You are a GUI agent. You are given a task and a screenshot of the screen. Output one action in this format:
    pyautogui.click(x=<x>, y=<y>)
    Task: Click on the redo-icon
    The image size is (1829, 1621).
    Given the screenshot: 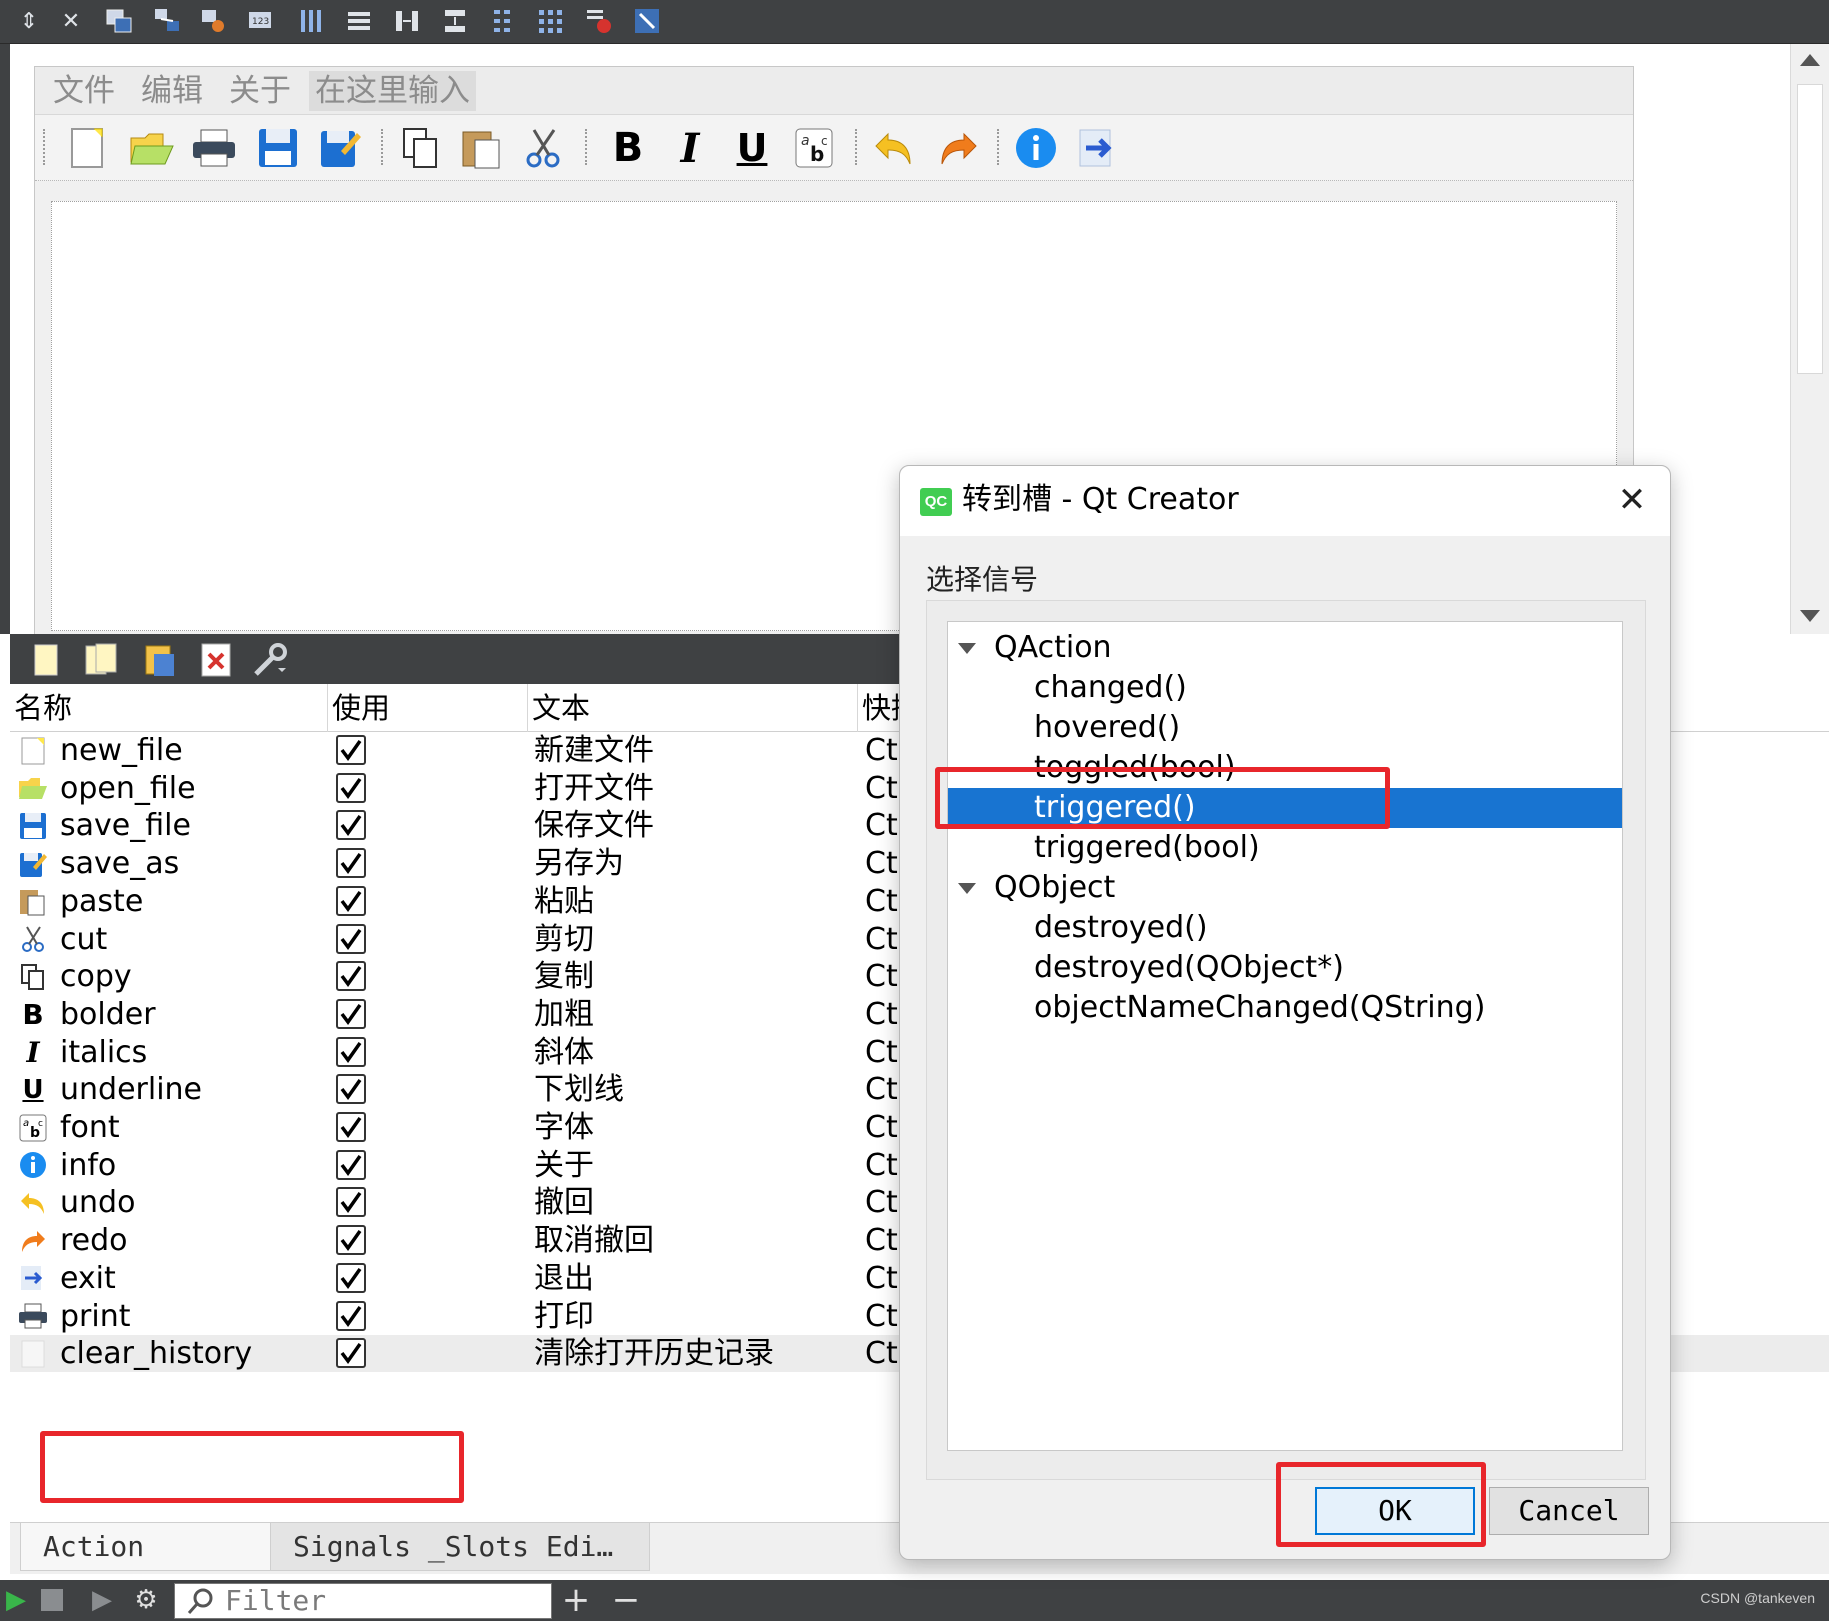 What is the action you would take?
    pyautogui.click(x=958, y=148)
    